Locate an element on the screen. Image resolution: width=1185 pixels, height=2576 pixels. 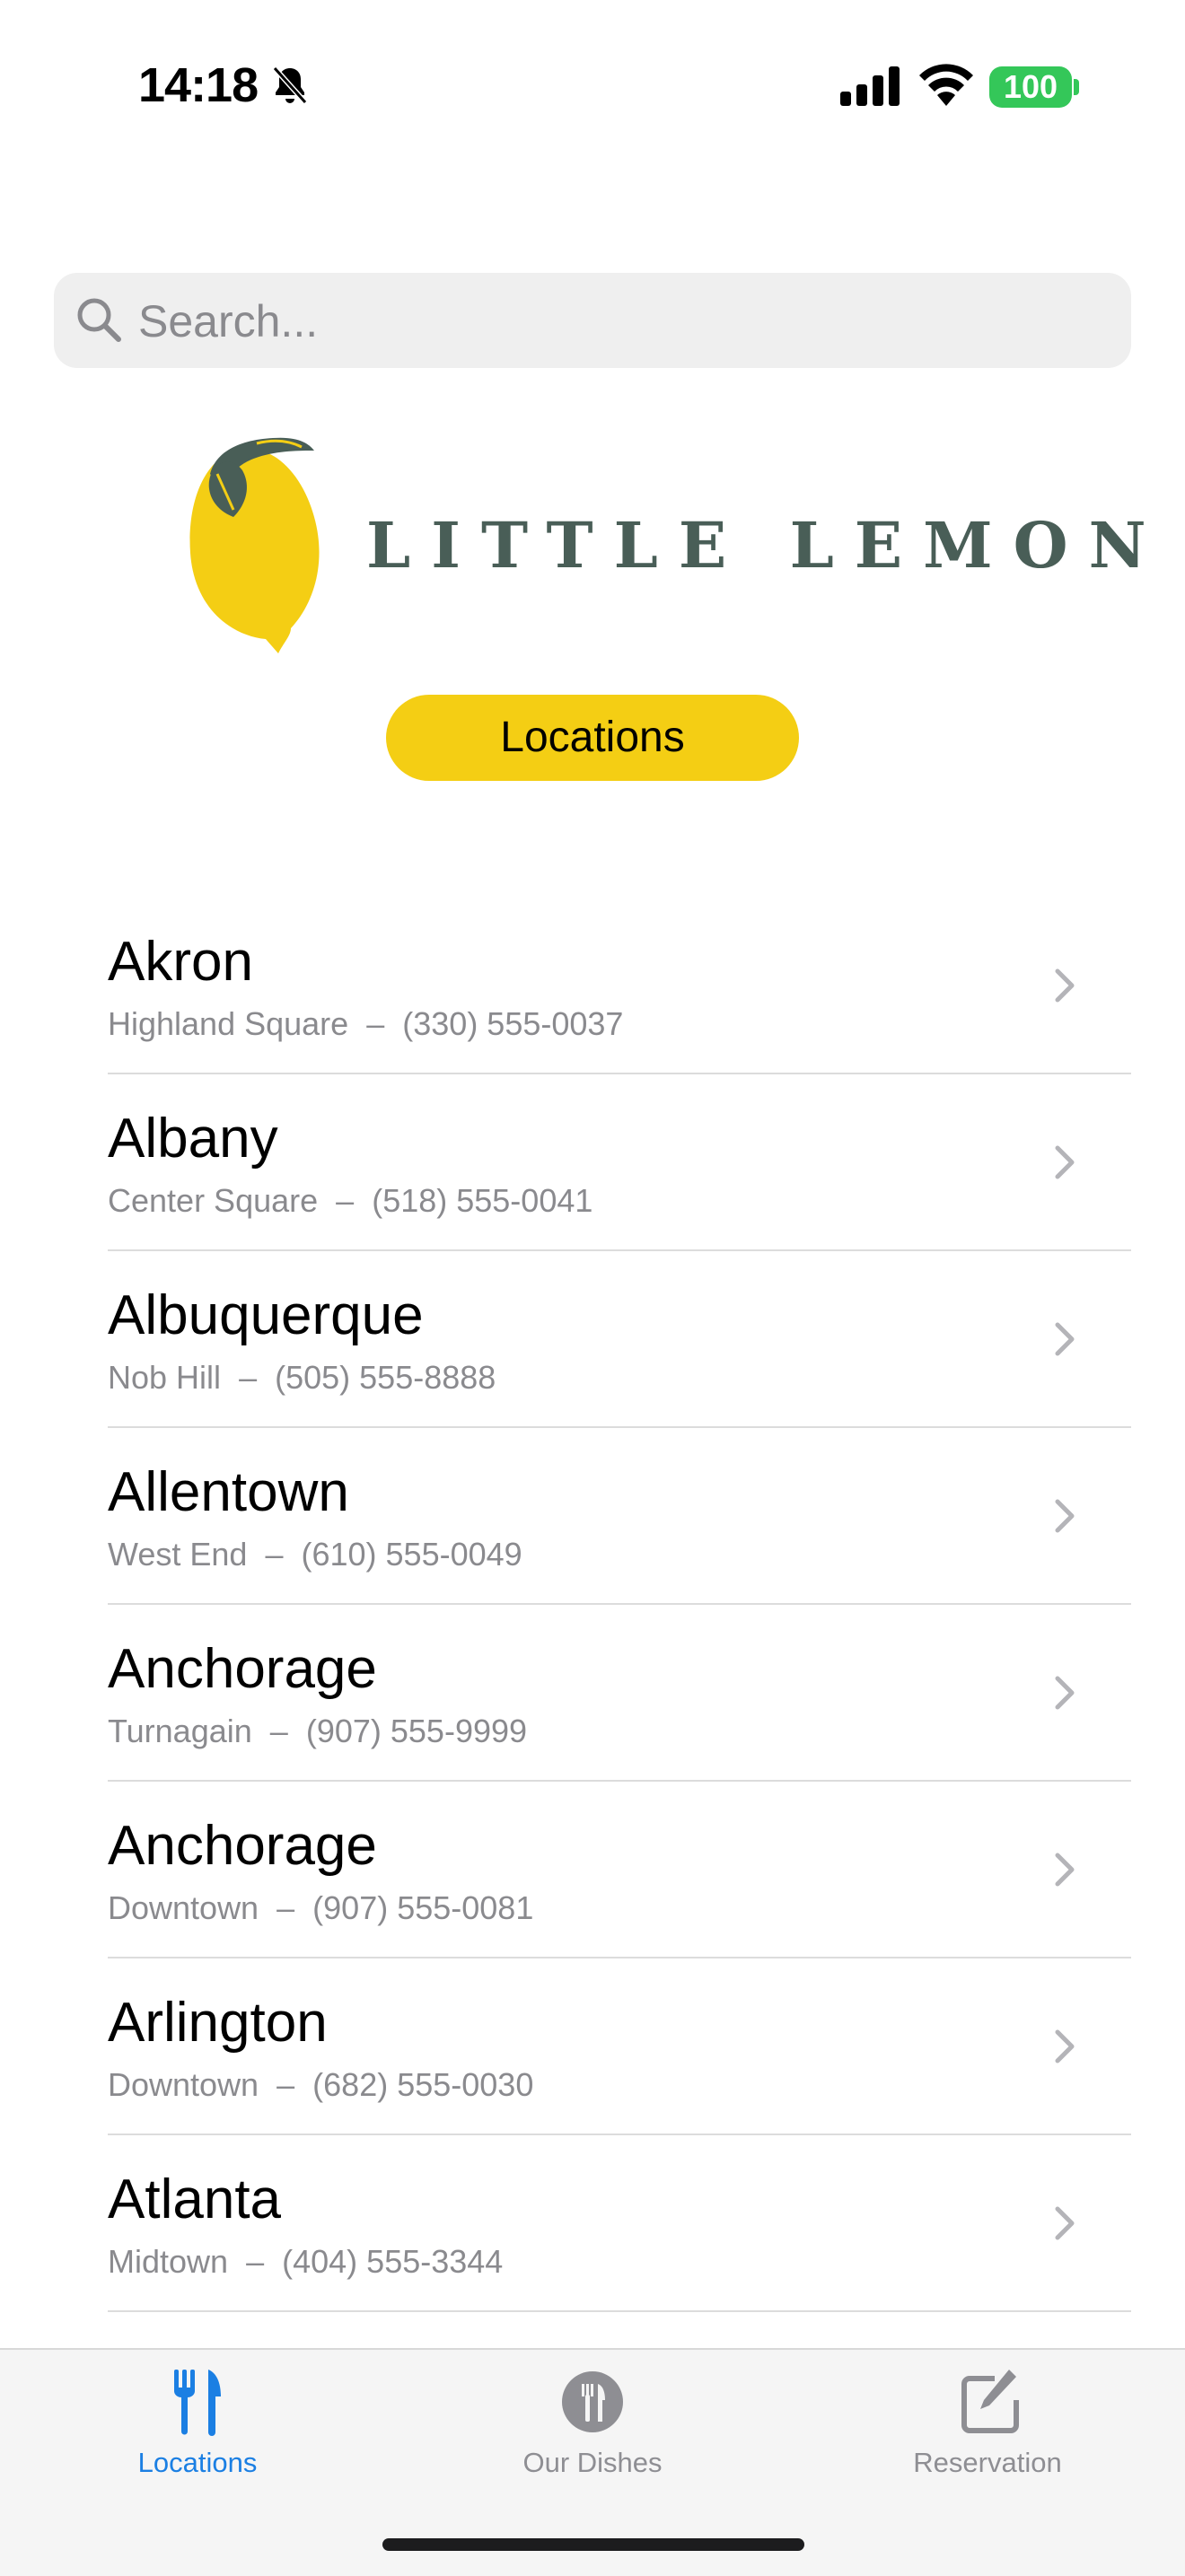
search-icon is located at coordinates (99, 320).